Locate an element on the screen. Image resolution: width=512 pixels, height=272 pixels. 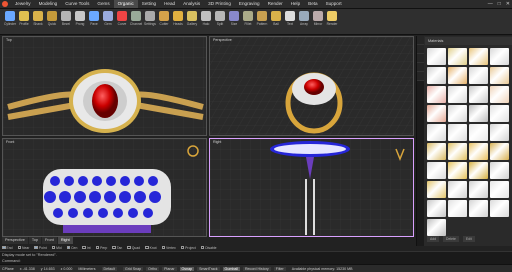
osnap-vertex: Vertex is located at coordinates (168, 247).